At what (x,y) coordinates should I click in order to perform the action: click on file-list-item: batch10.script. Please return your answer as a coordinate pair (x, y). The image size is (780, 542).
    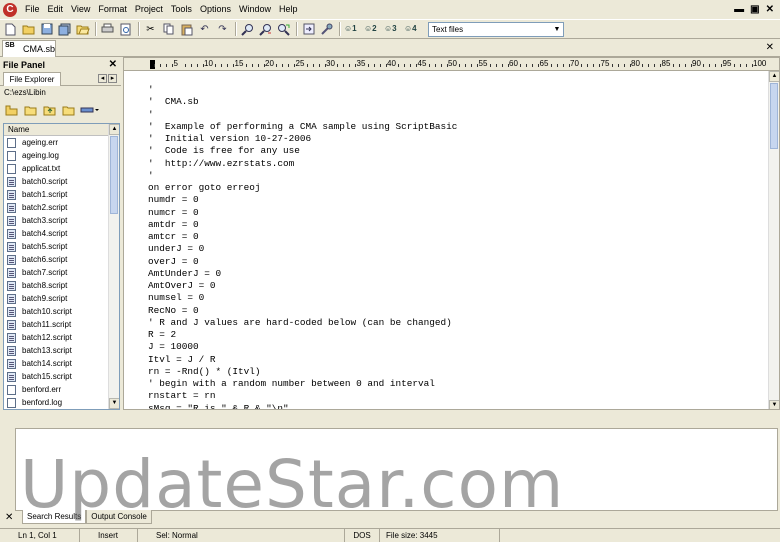
    Looking at the image, I should click on (61, 311).